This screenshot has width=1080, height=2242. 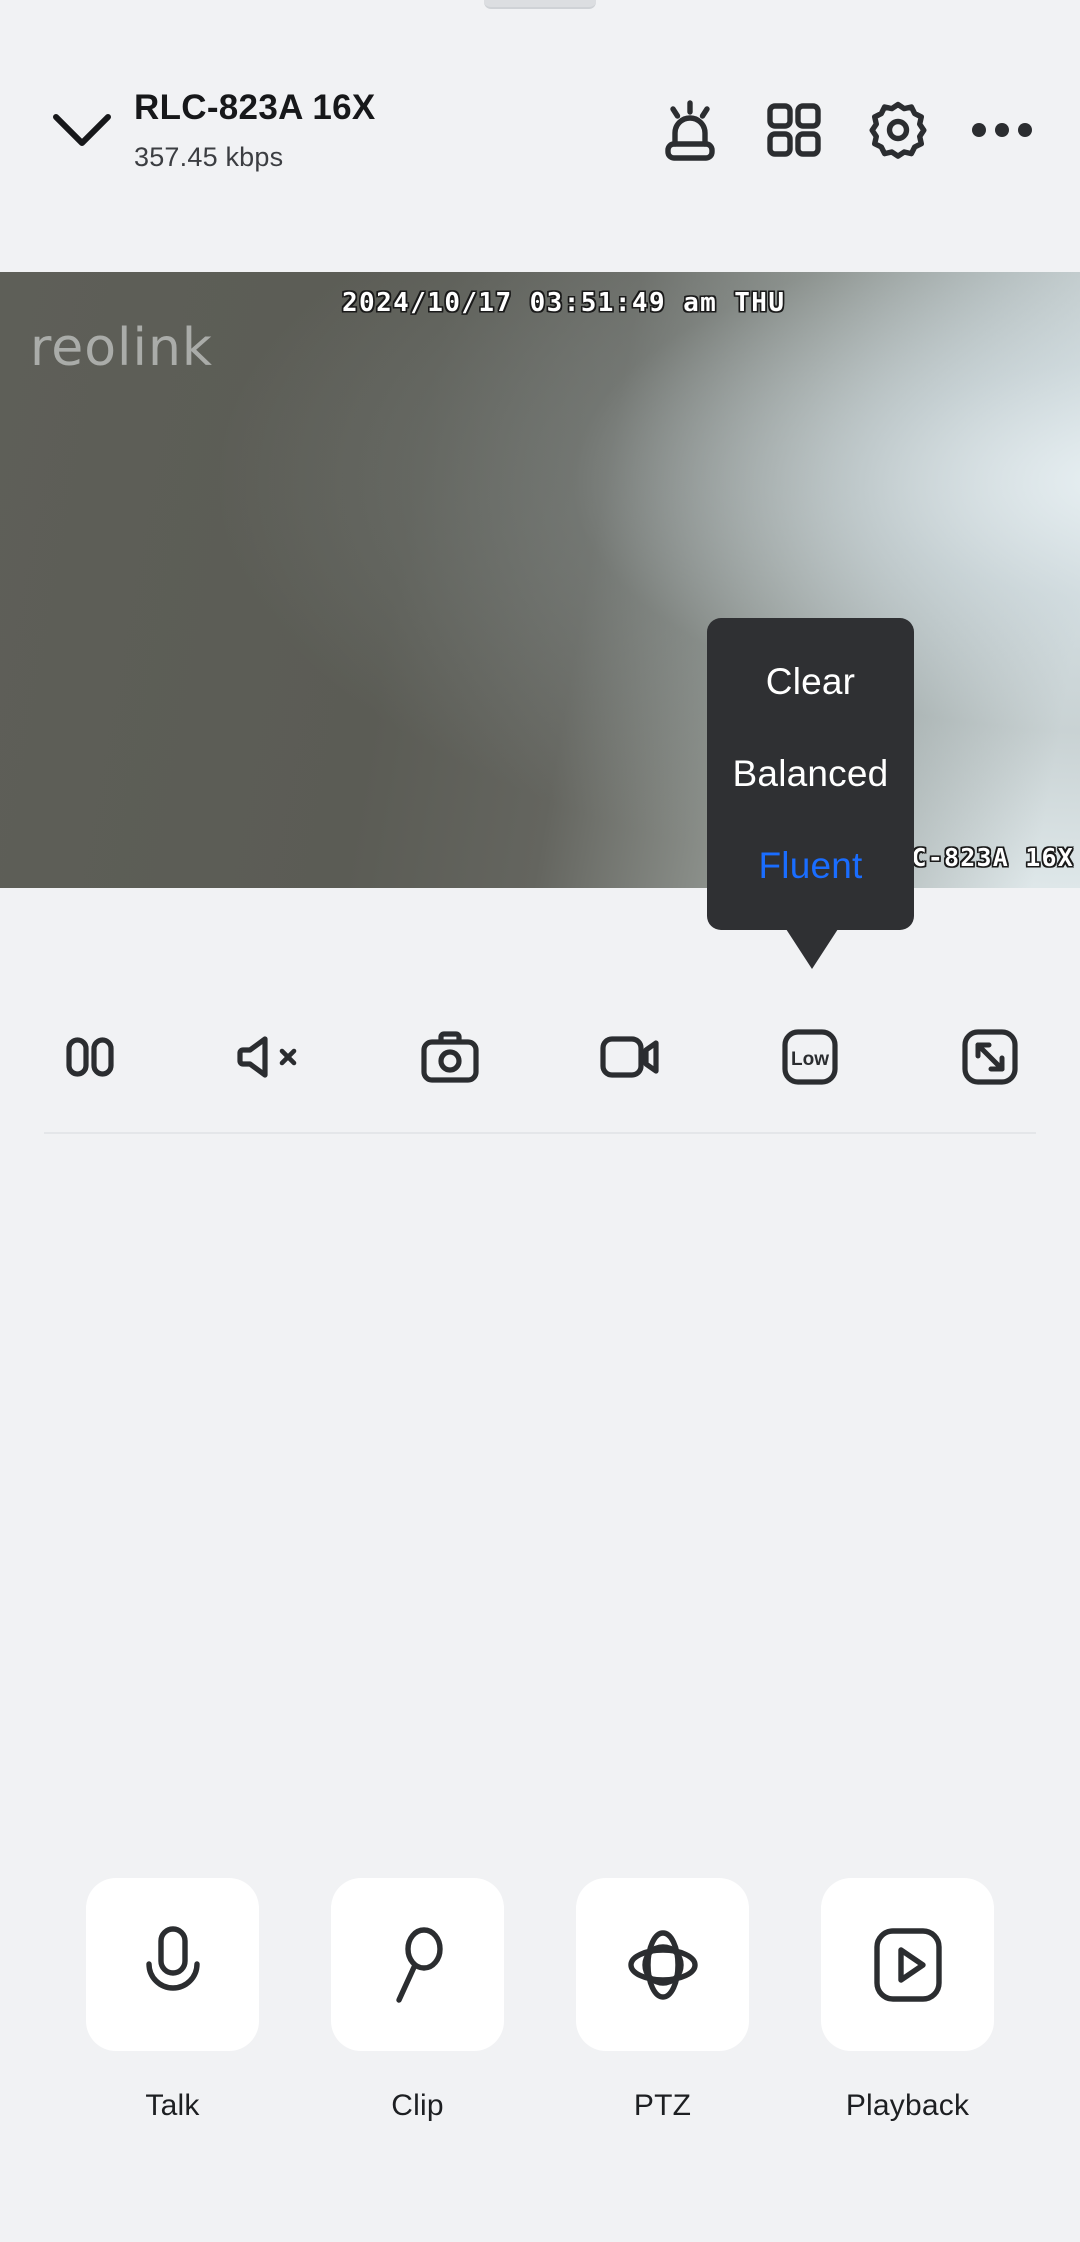 I want to click on playback-button, so click(x=907, y=1964).